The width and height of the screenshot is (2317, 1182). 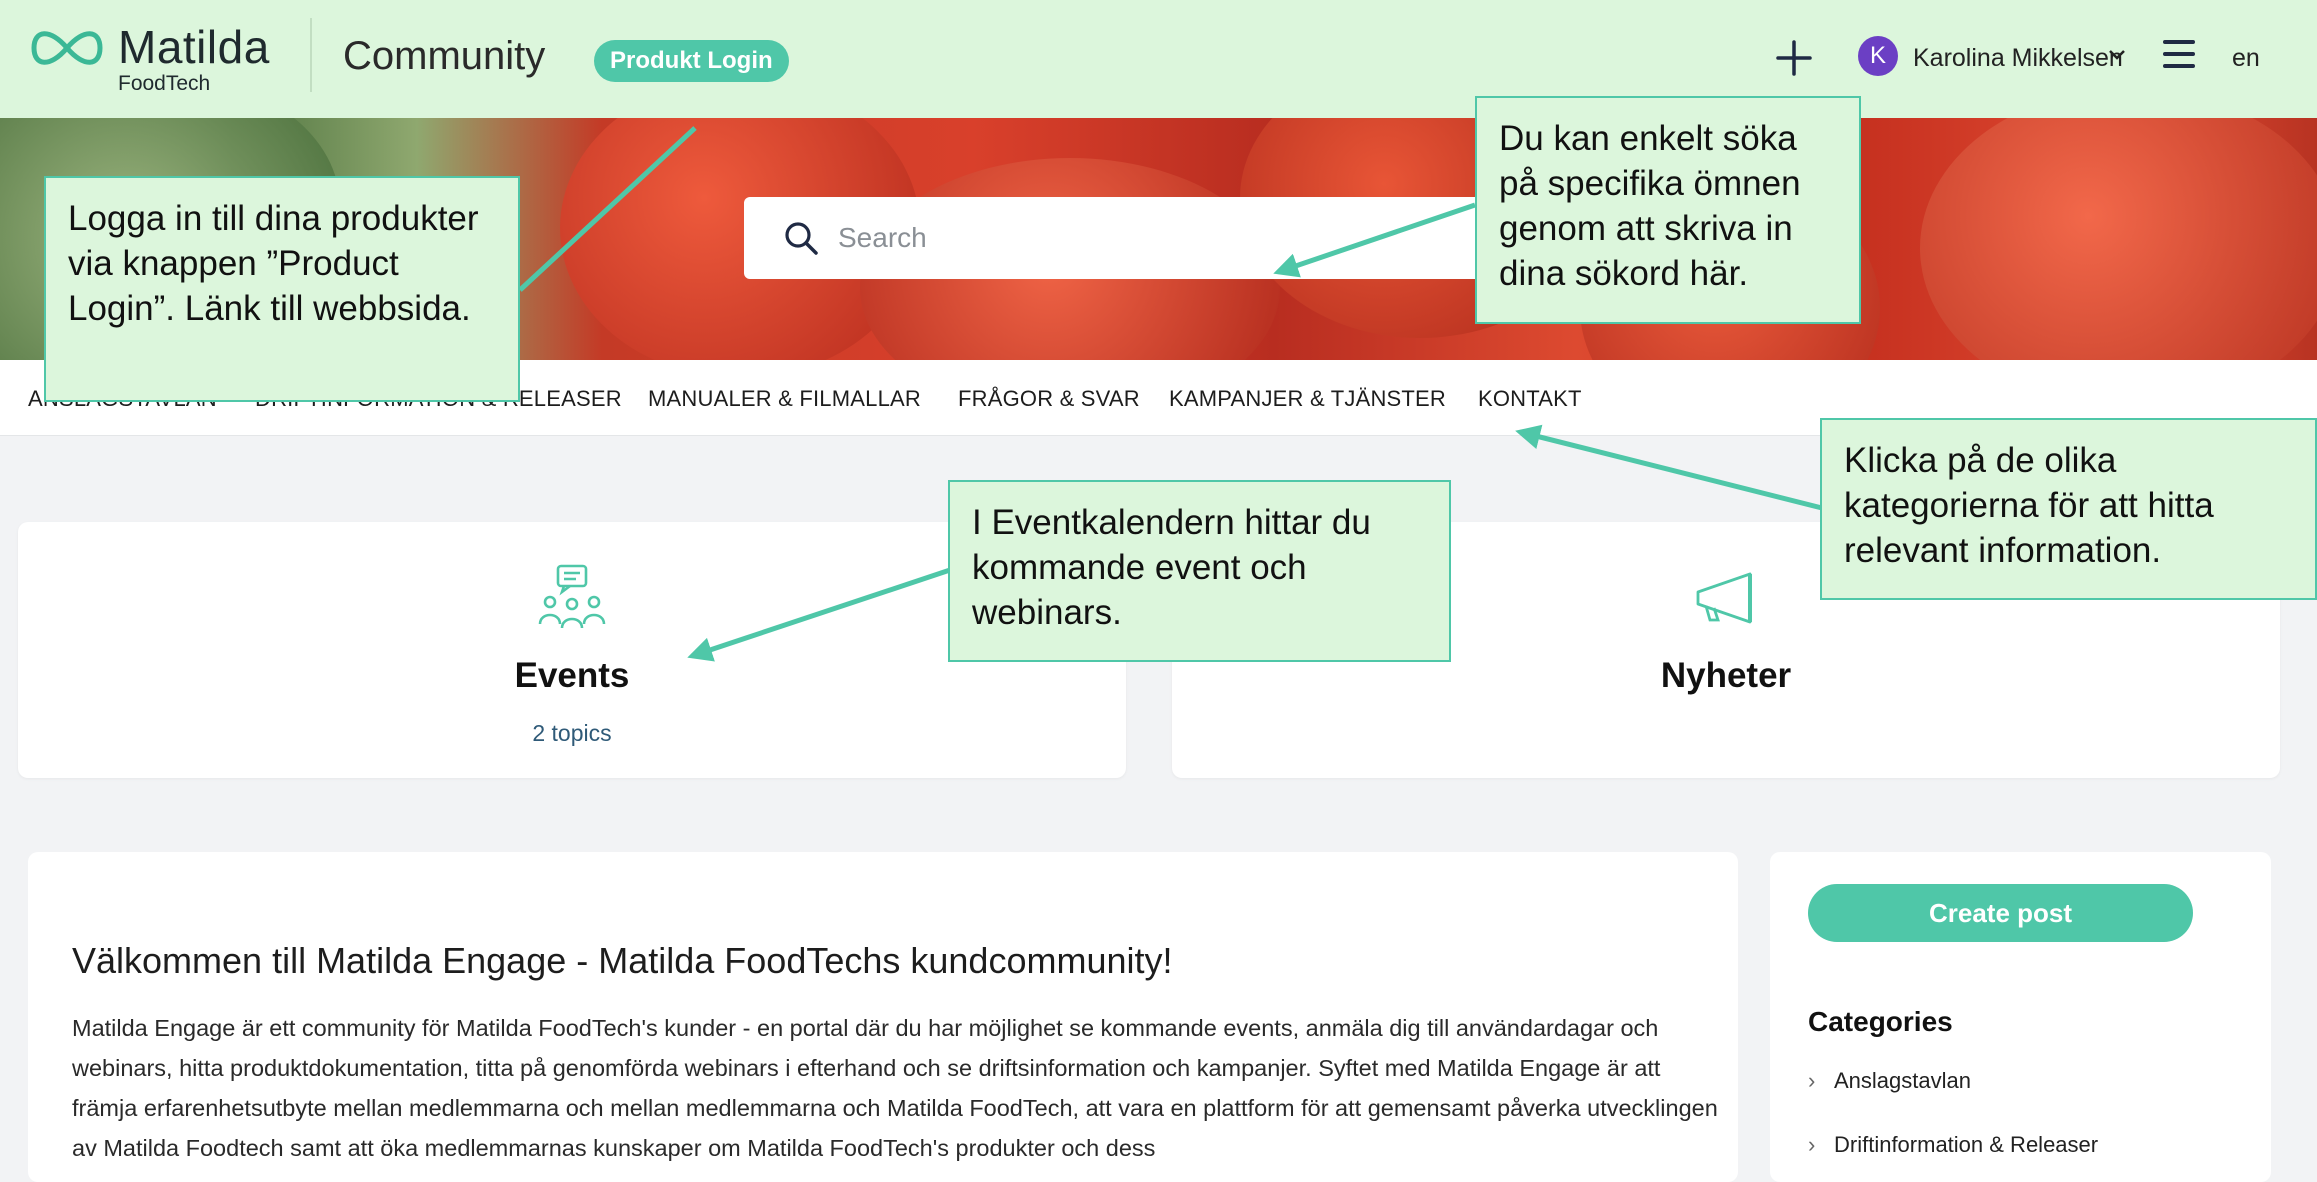 I want to click on avatar: K, so click(x=1878, y=56).